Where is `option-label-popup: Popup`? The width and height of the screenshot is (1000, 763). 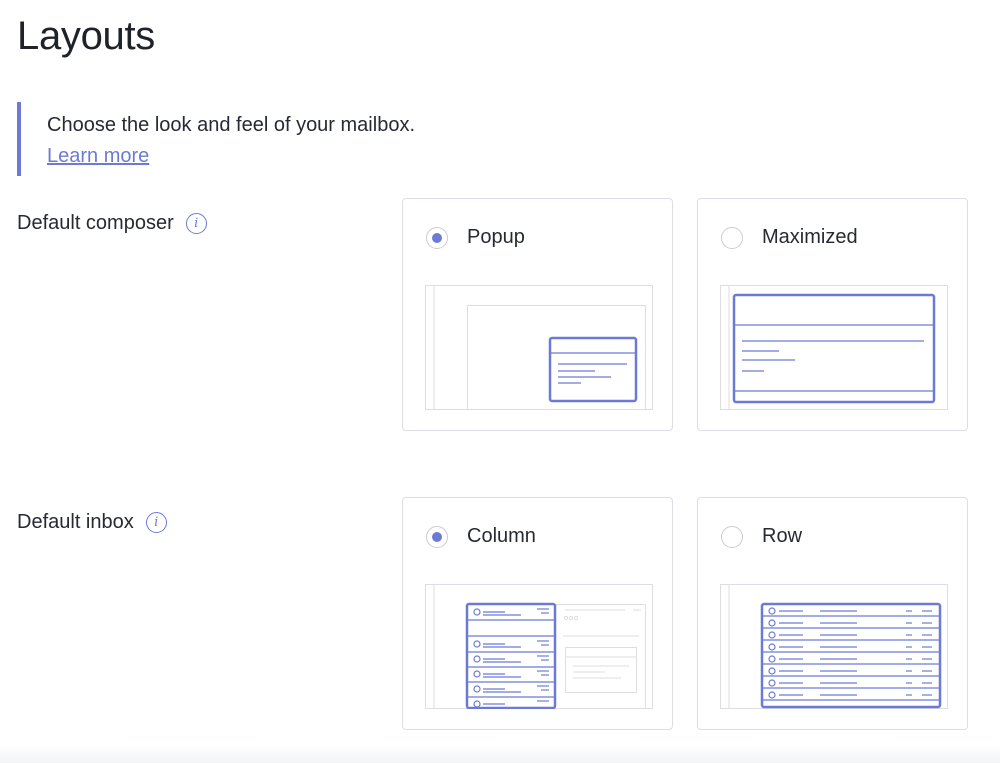 option-label-popup: Popup is located at coordinates (496, 237).